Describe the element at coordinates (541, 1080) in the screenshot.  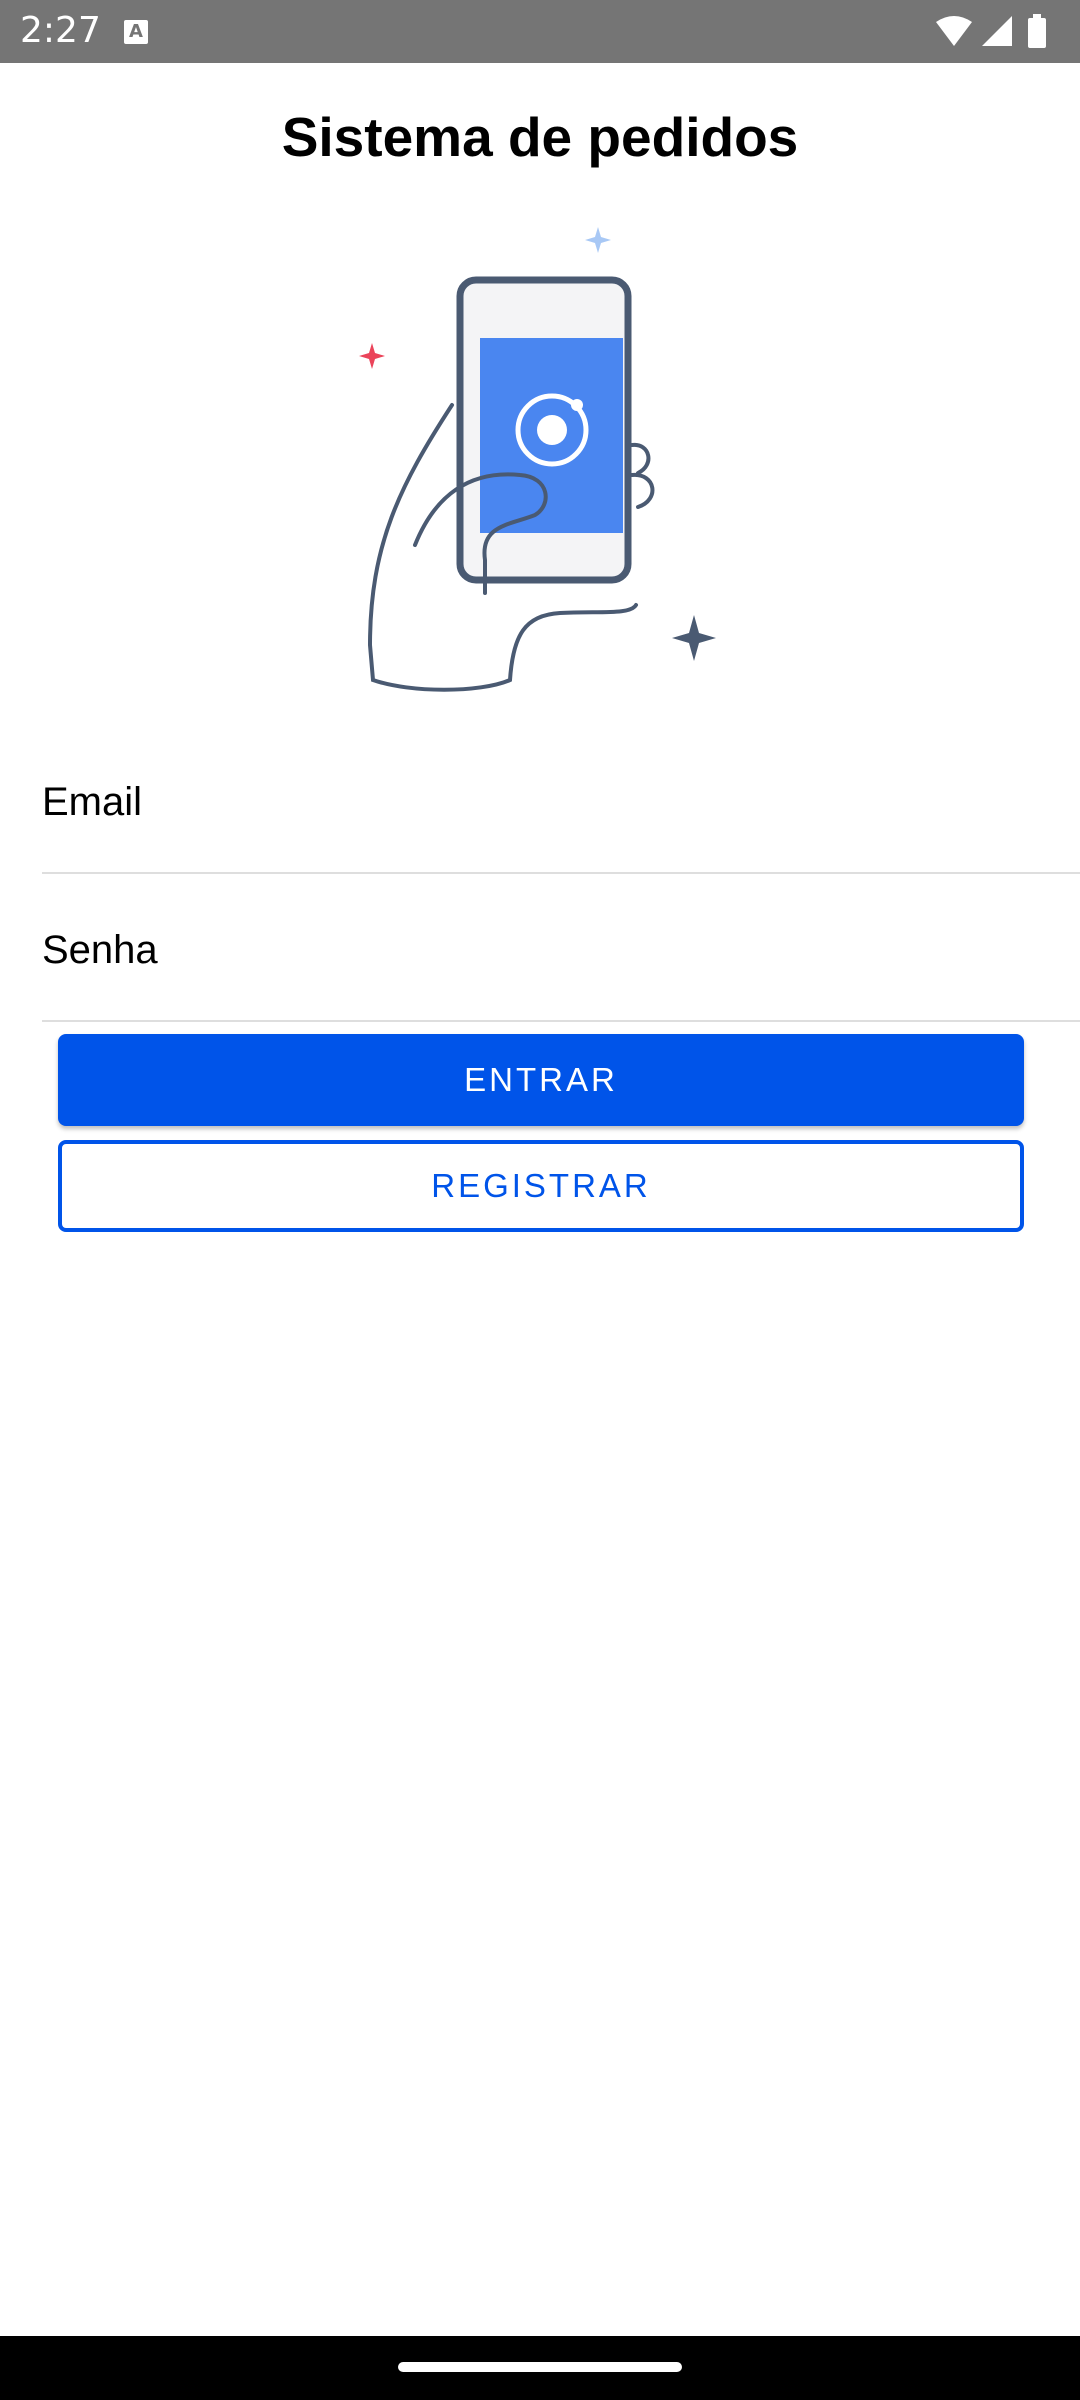
I see `login-button: ENTRAR` at that location.